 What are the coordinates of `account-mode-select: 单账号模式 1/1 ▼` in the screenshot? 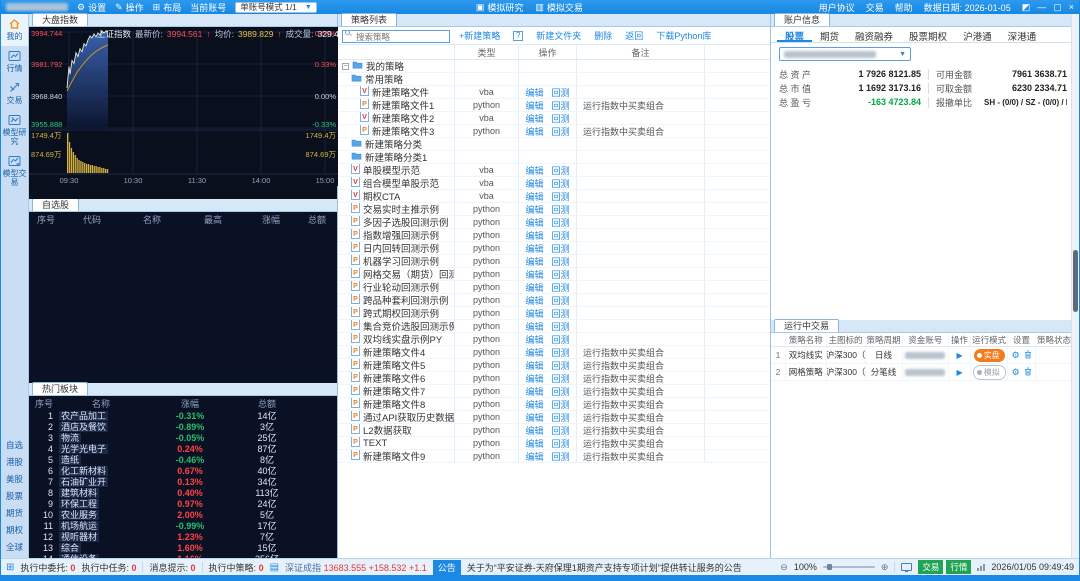 It's located at (276, 7).